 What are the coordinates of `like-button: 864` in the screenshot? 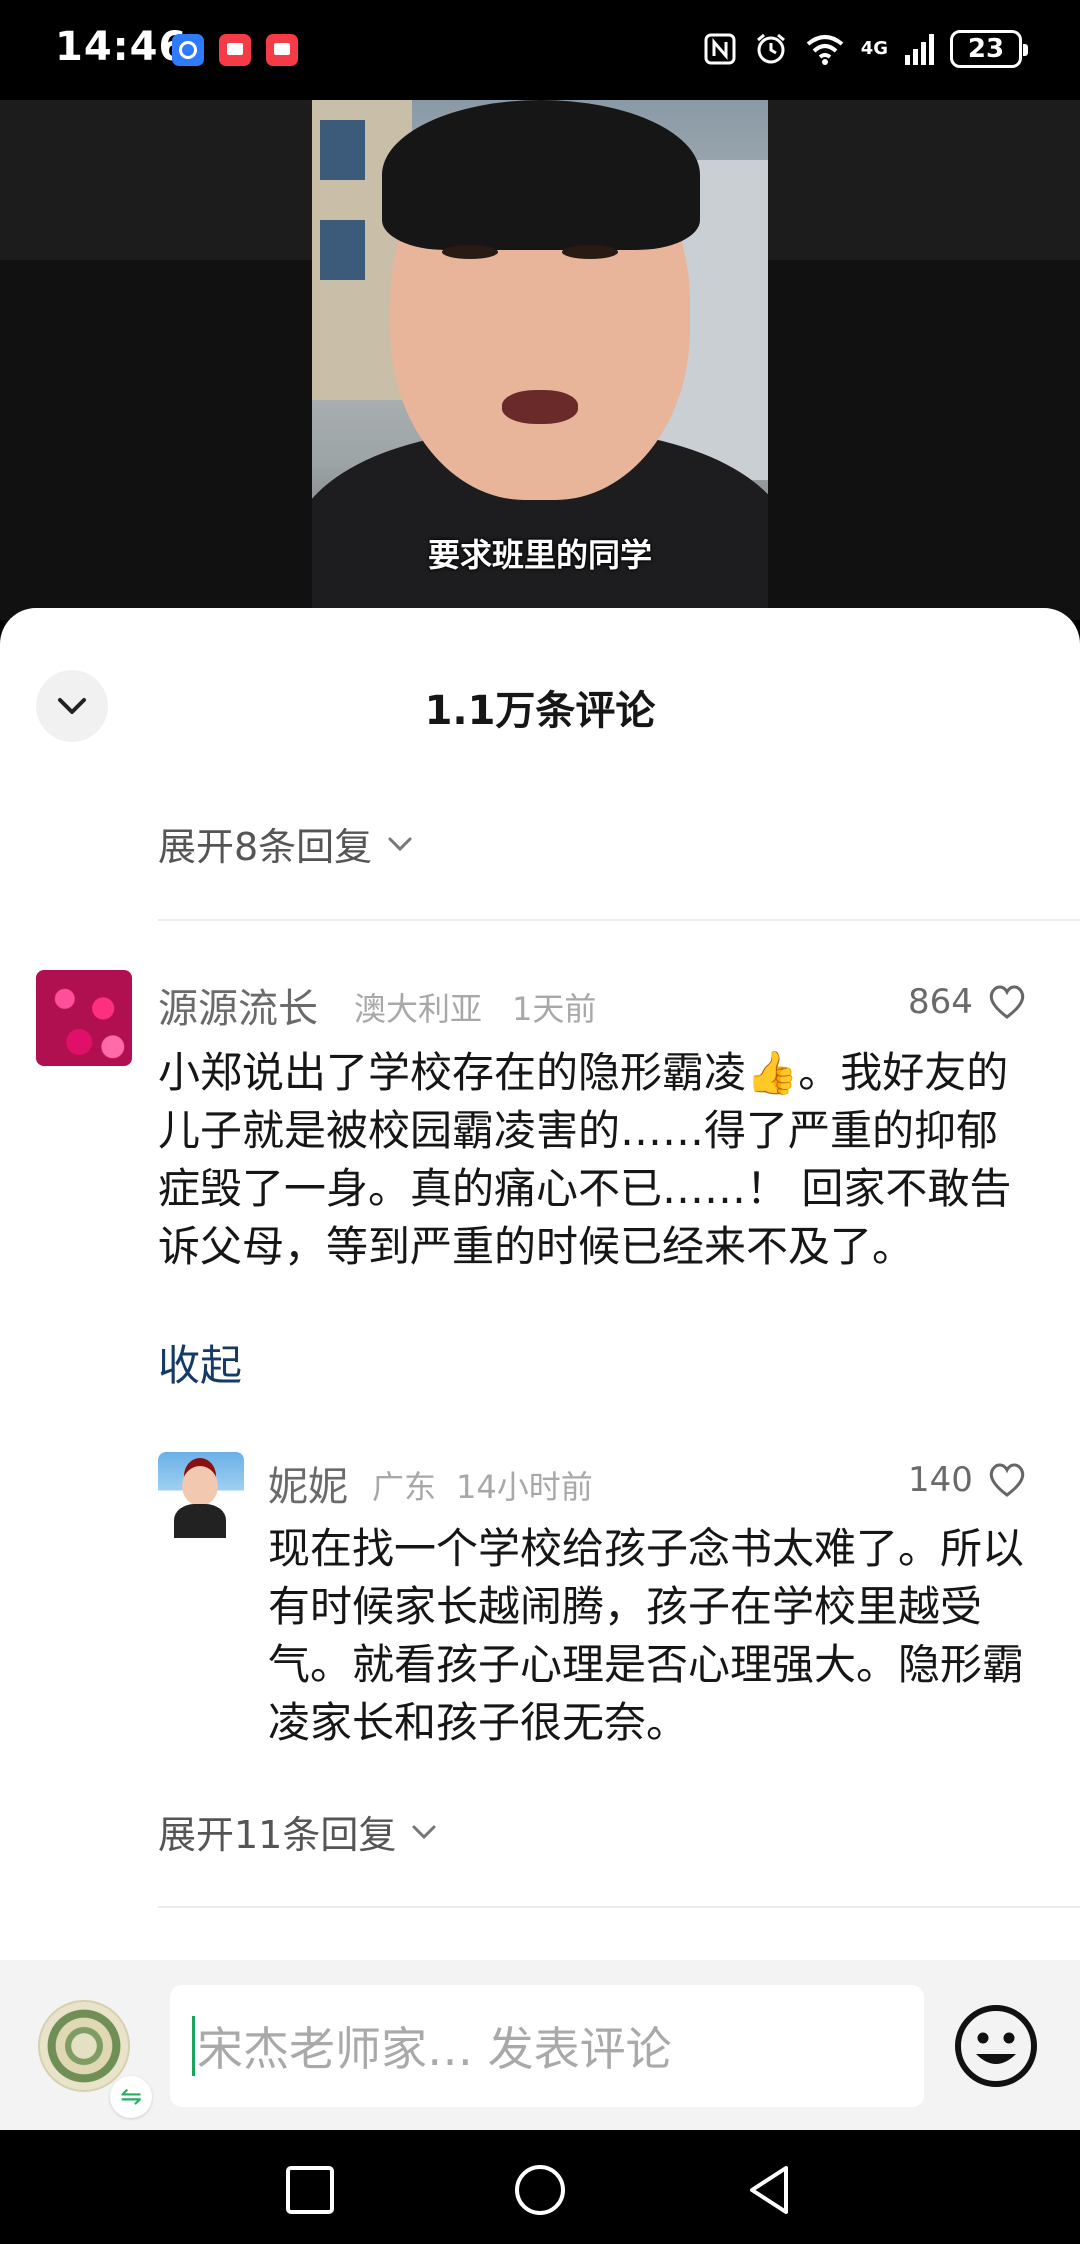 It's located at (967, 1002).